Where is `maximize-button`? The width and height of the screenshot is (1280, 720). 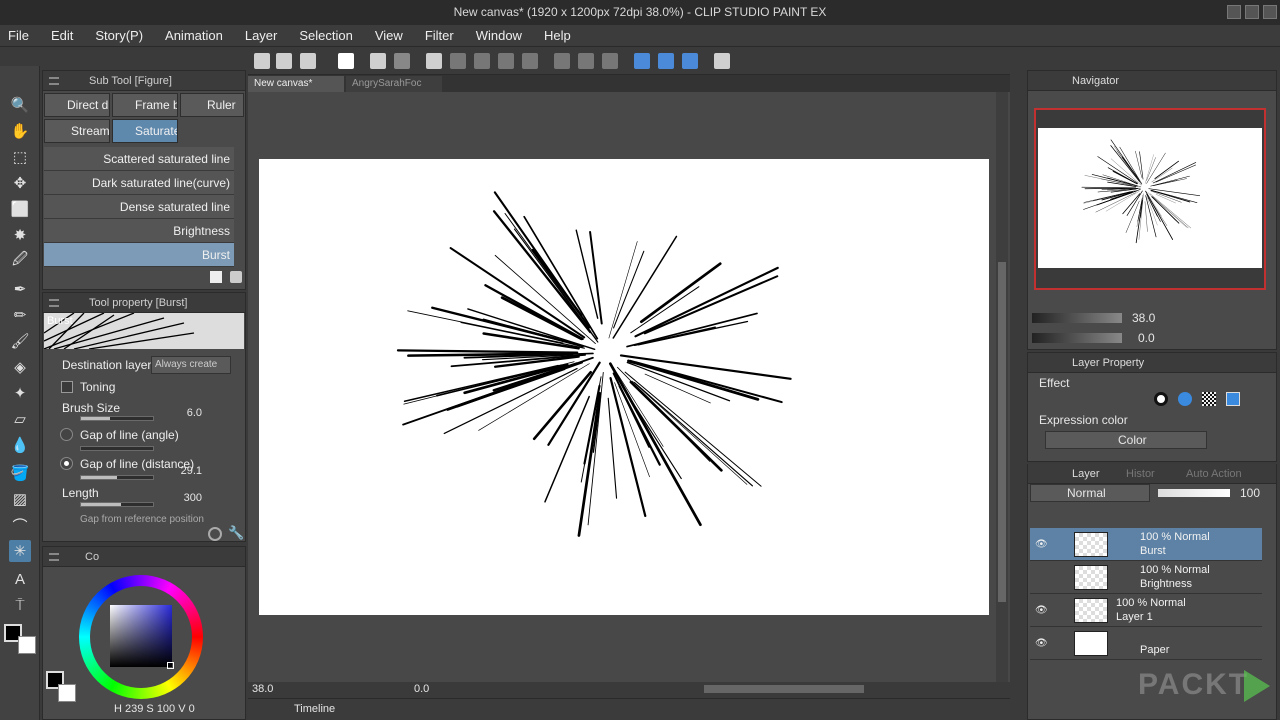 maximize-button is located at coordinates (1252, 12).